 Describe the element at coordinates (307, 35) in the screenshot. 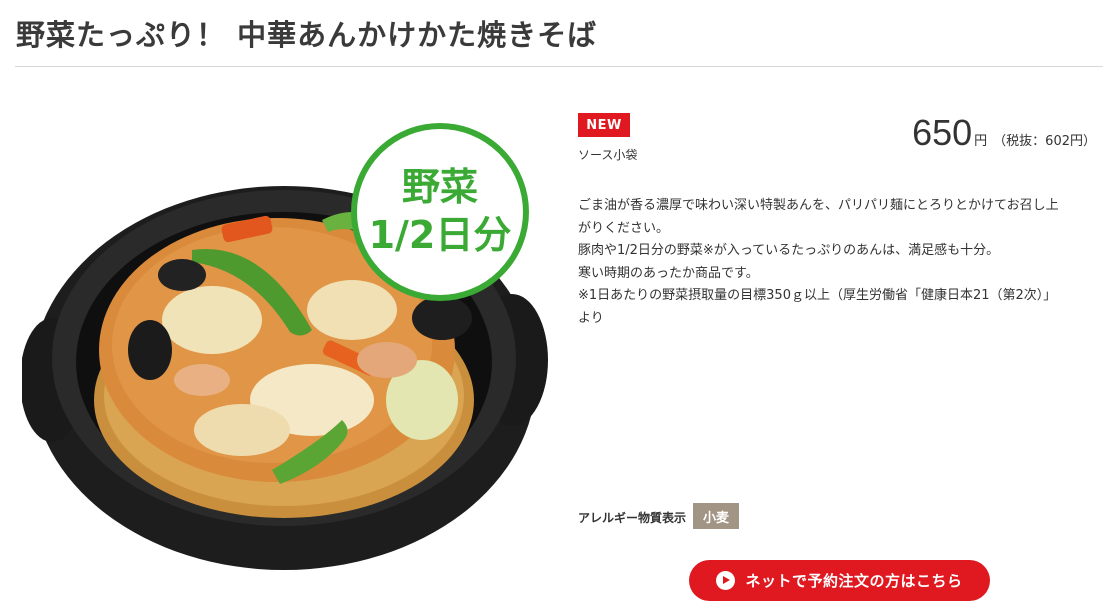

I see `page-title: 野菜たっぷり！ 中華あんかけかた焼きそば` at that location.